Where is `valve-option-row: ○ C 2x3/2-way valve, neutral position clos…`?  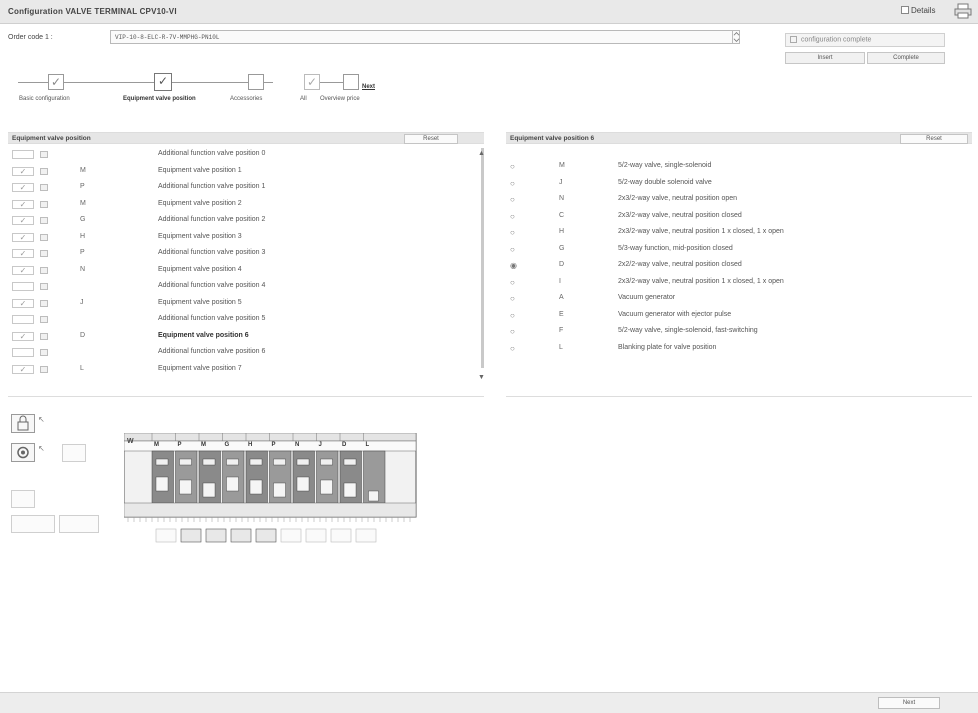
valve-option-row: ○ C 2x3/2-way valve, neutral position clos… is located at coordinates (741, 216).